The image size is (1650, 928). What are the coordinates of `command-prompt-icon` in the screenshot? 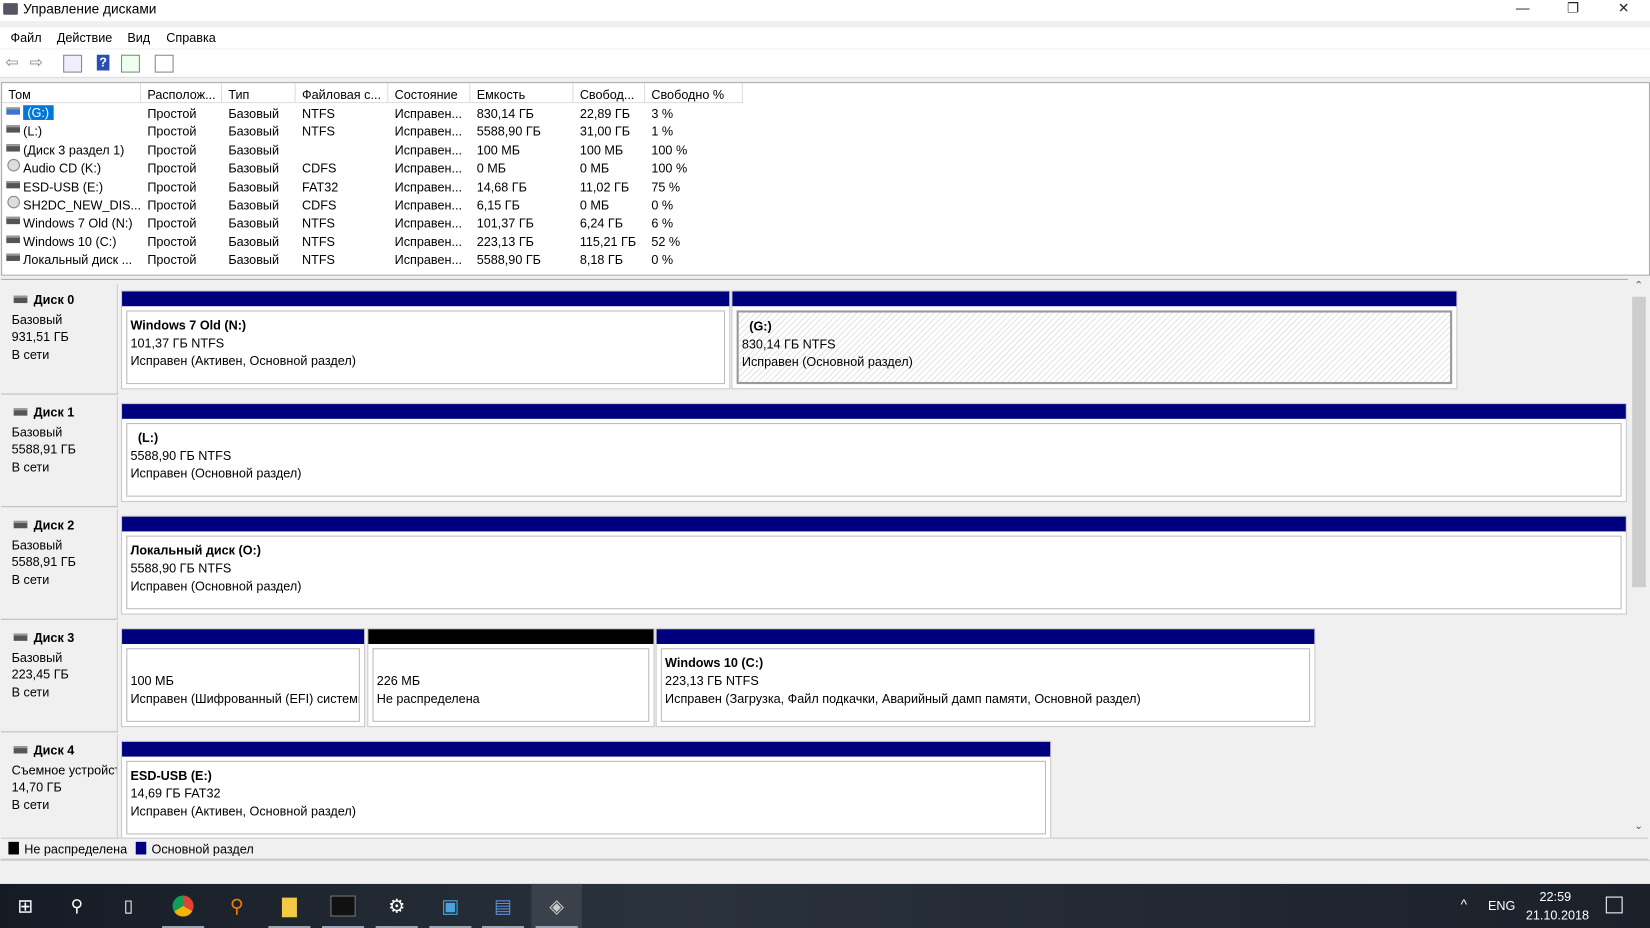 It's located at (343, 906).